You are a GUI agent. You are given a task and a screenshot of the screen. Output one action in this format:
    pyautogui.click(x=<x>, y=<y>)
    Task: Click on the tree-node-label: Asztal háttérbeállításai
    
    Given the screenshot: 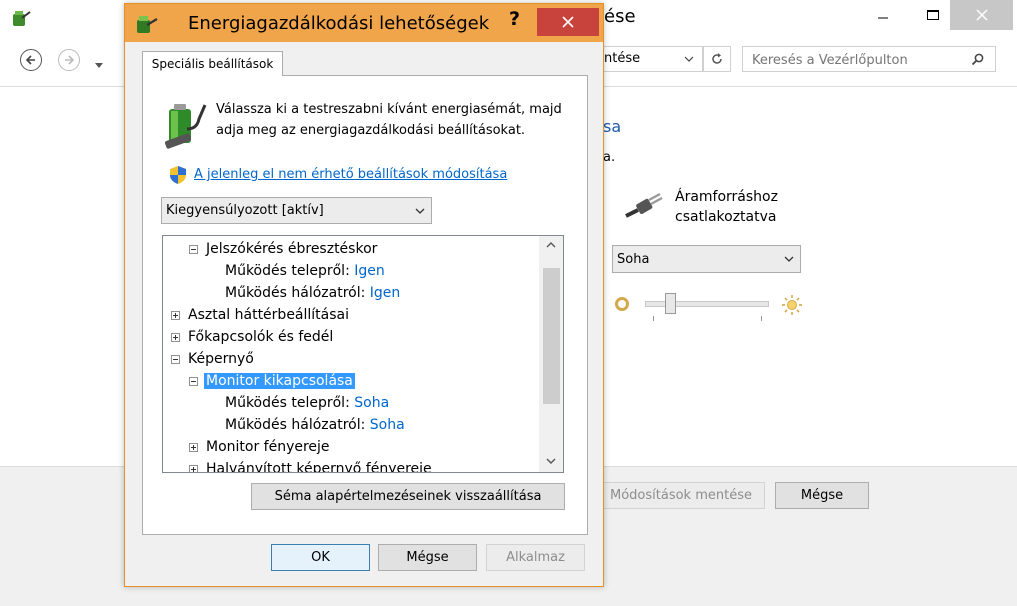 What is the action you would take?
    pyautogui.click(x=269, y=315)
    